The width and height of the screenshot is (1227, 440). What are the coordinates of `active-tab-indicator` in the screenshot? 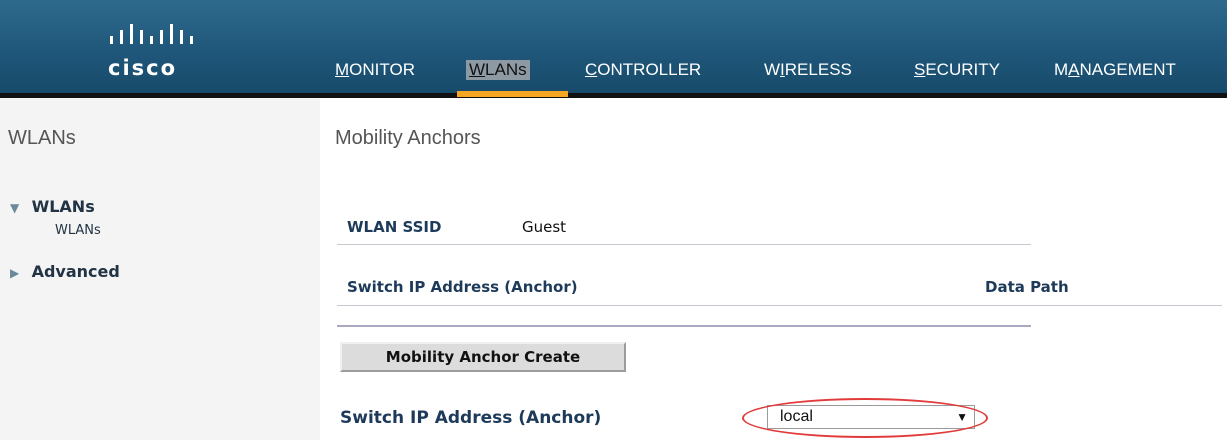 It's located at (512, 94).